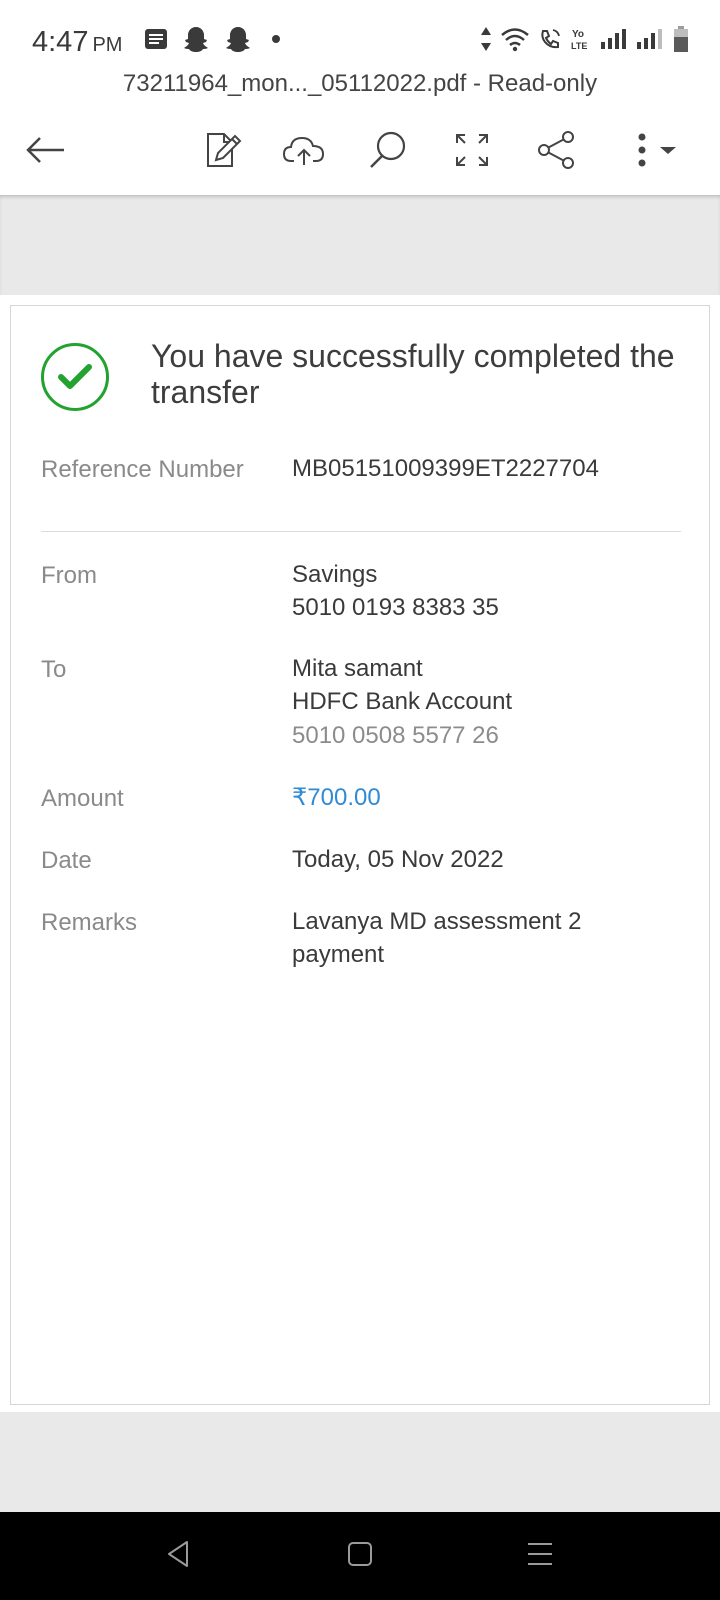 Image resolution: width=720 pixels, height=1600 pixels. Describe the element at coordinates (360, 245) in the screenshot. I see `document-canvas-top` at that location.